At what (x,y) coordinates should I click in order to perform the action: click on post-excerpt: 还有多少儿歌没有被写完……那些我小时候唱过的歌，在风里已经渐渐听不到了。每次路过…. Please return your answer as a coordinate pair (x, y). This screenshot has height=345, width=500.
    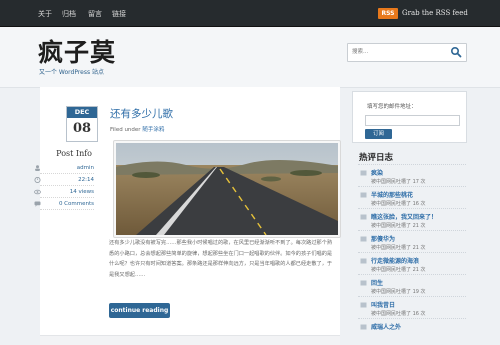
    Looking at the image, I should click on (221, 259).